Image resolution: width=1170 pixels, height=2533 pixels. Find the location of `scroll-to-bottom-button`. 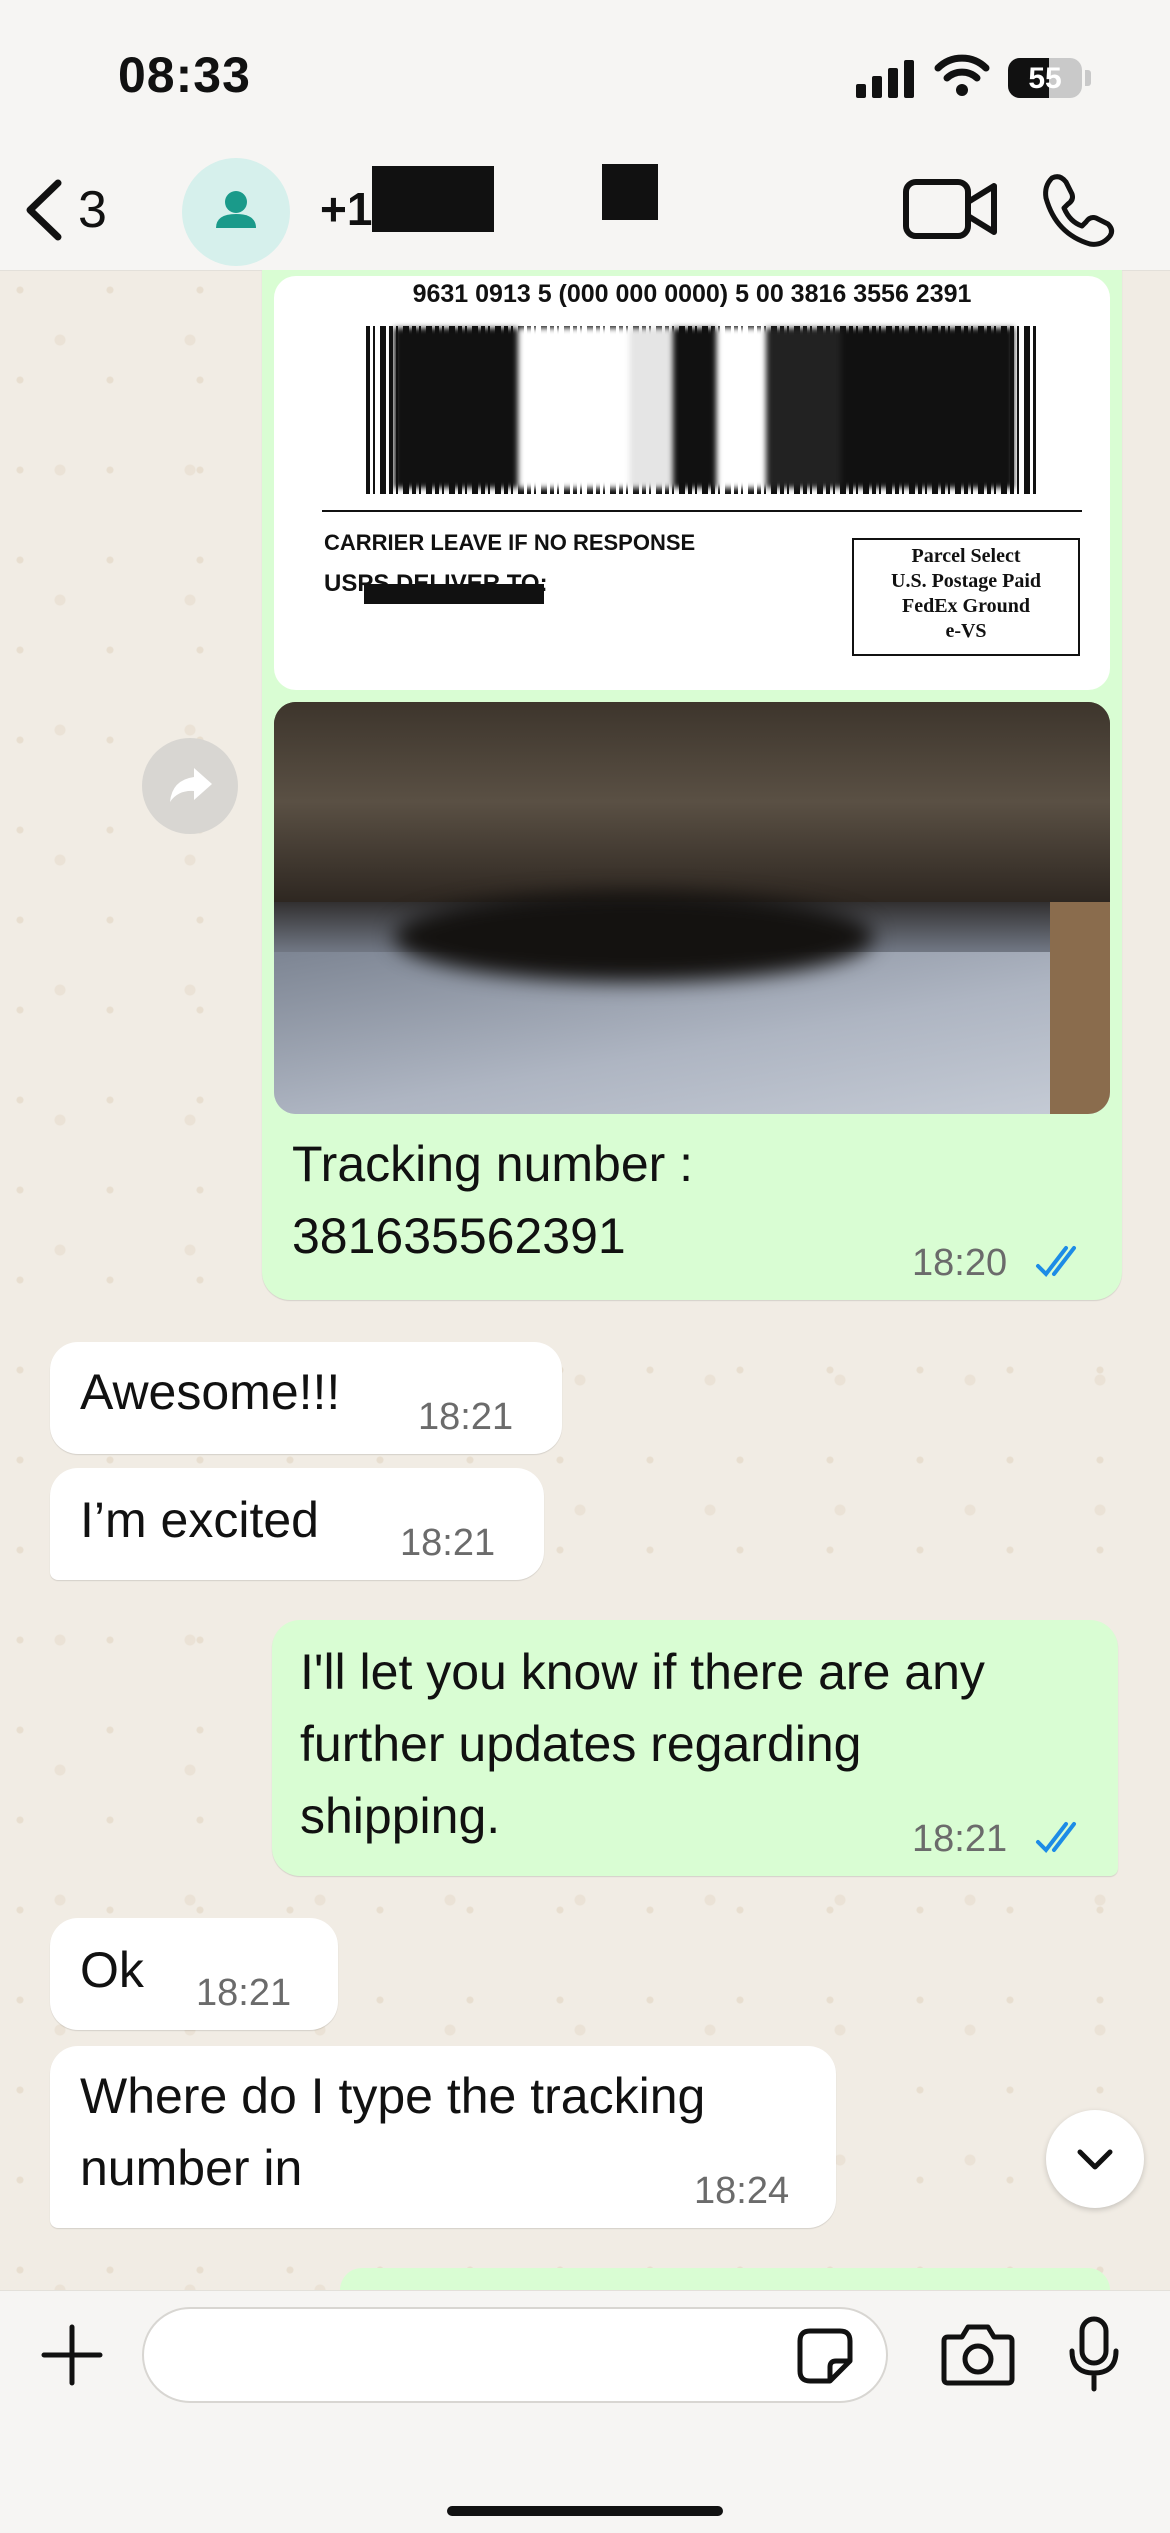

scroll-to-bottom-button is located at coordinates (1095, 2159).